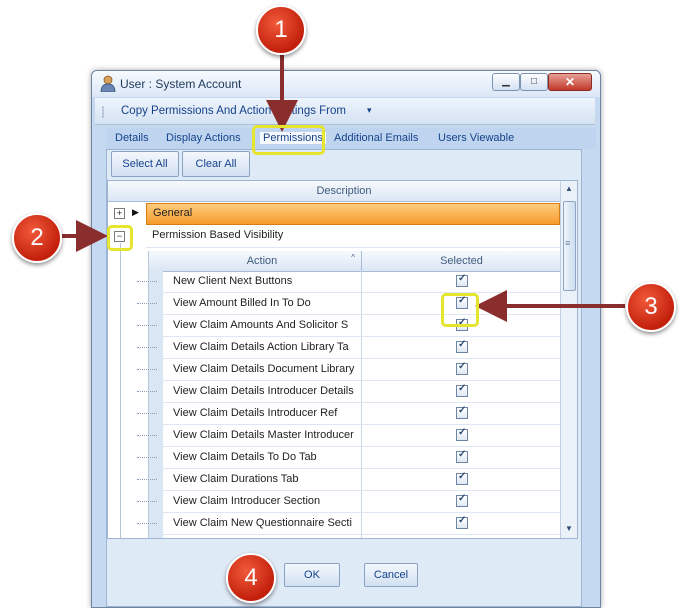  I want to click on callout-4: 4, so click(251, 578).